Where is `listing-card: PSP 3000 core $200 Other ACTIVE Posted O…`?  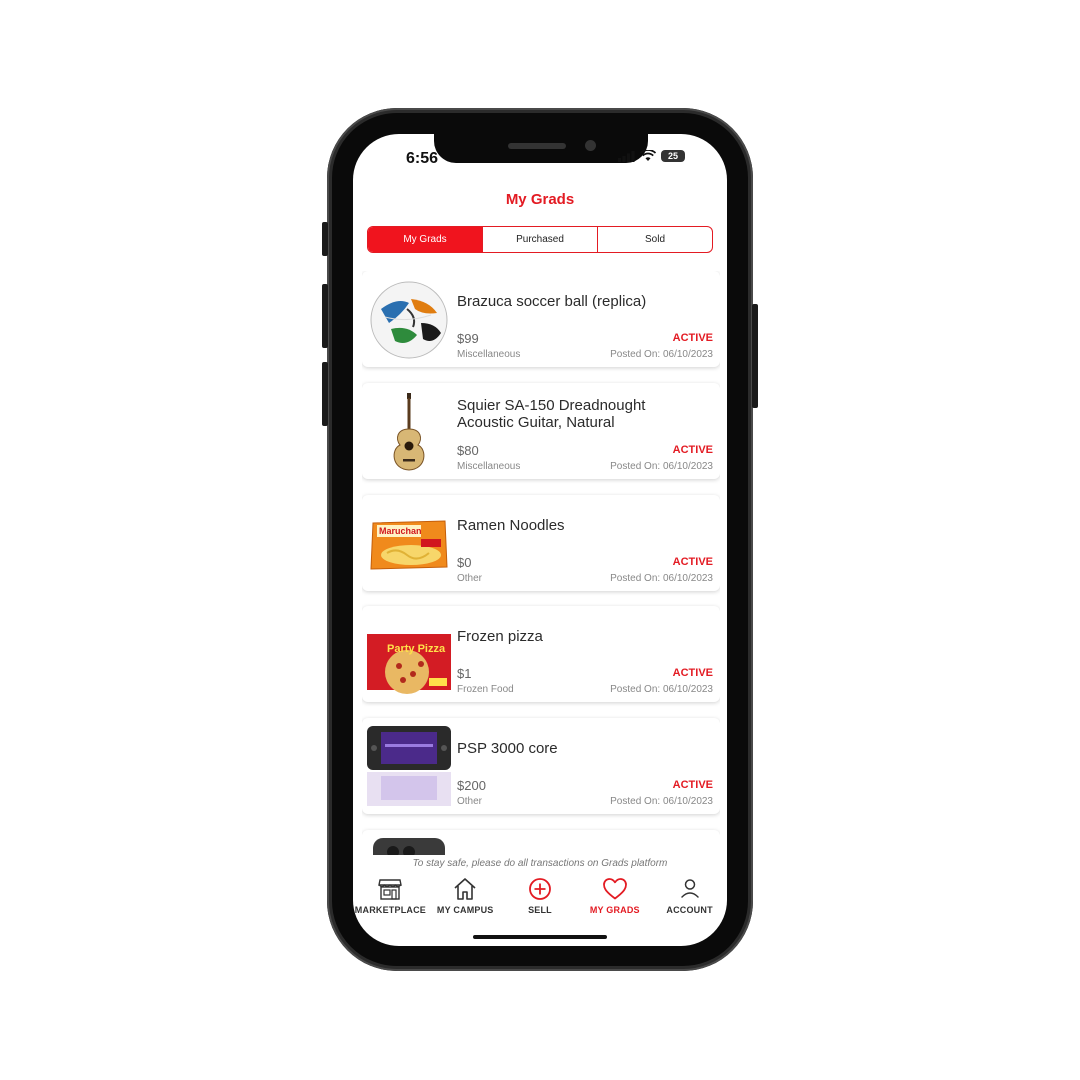 listing-card: PSP 3000 core $200 Other ACTIVE Posted O… is located at coordinates (541, 766).